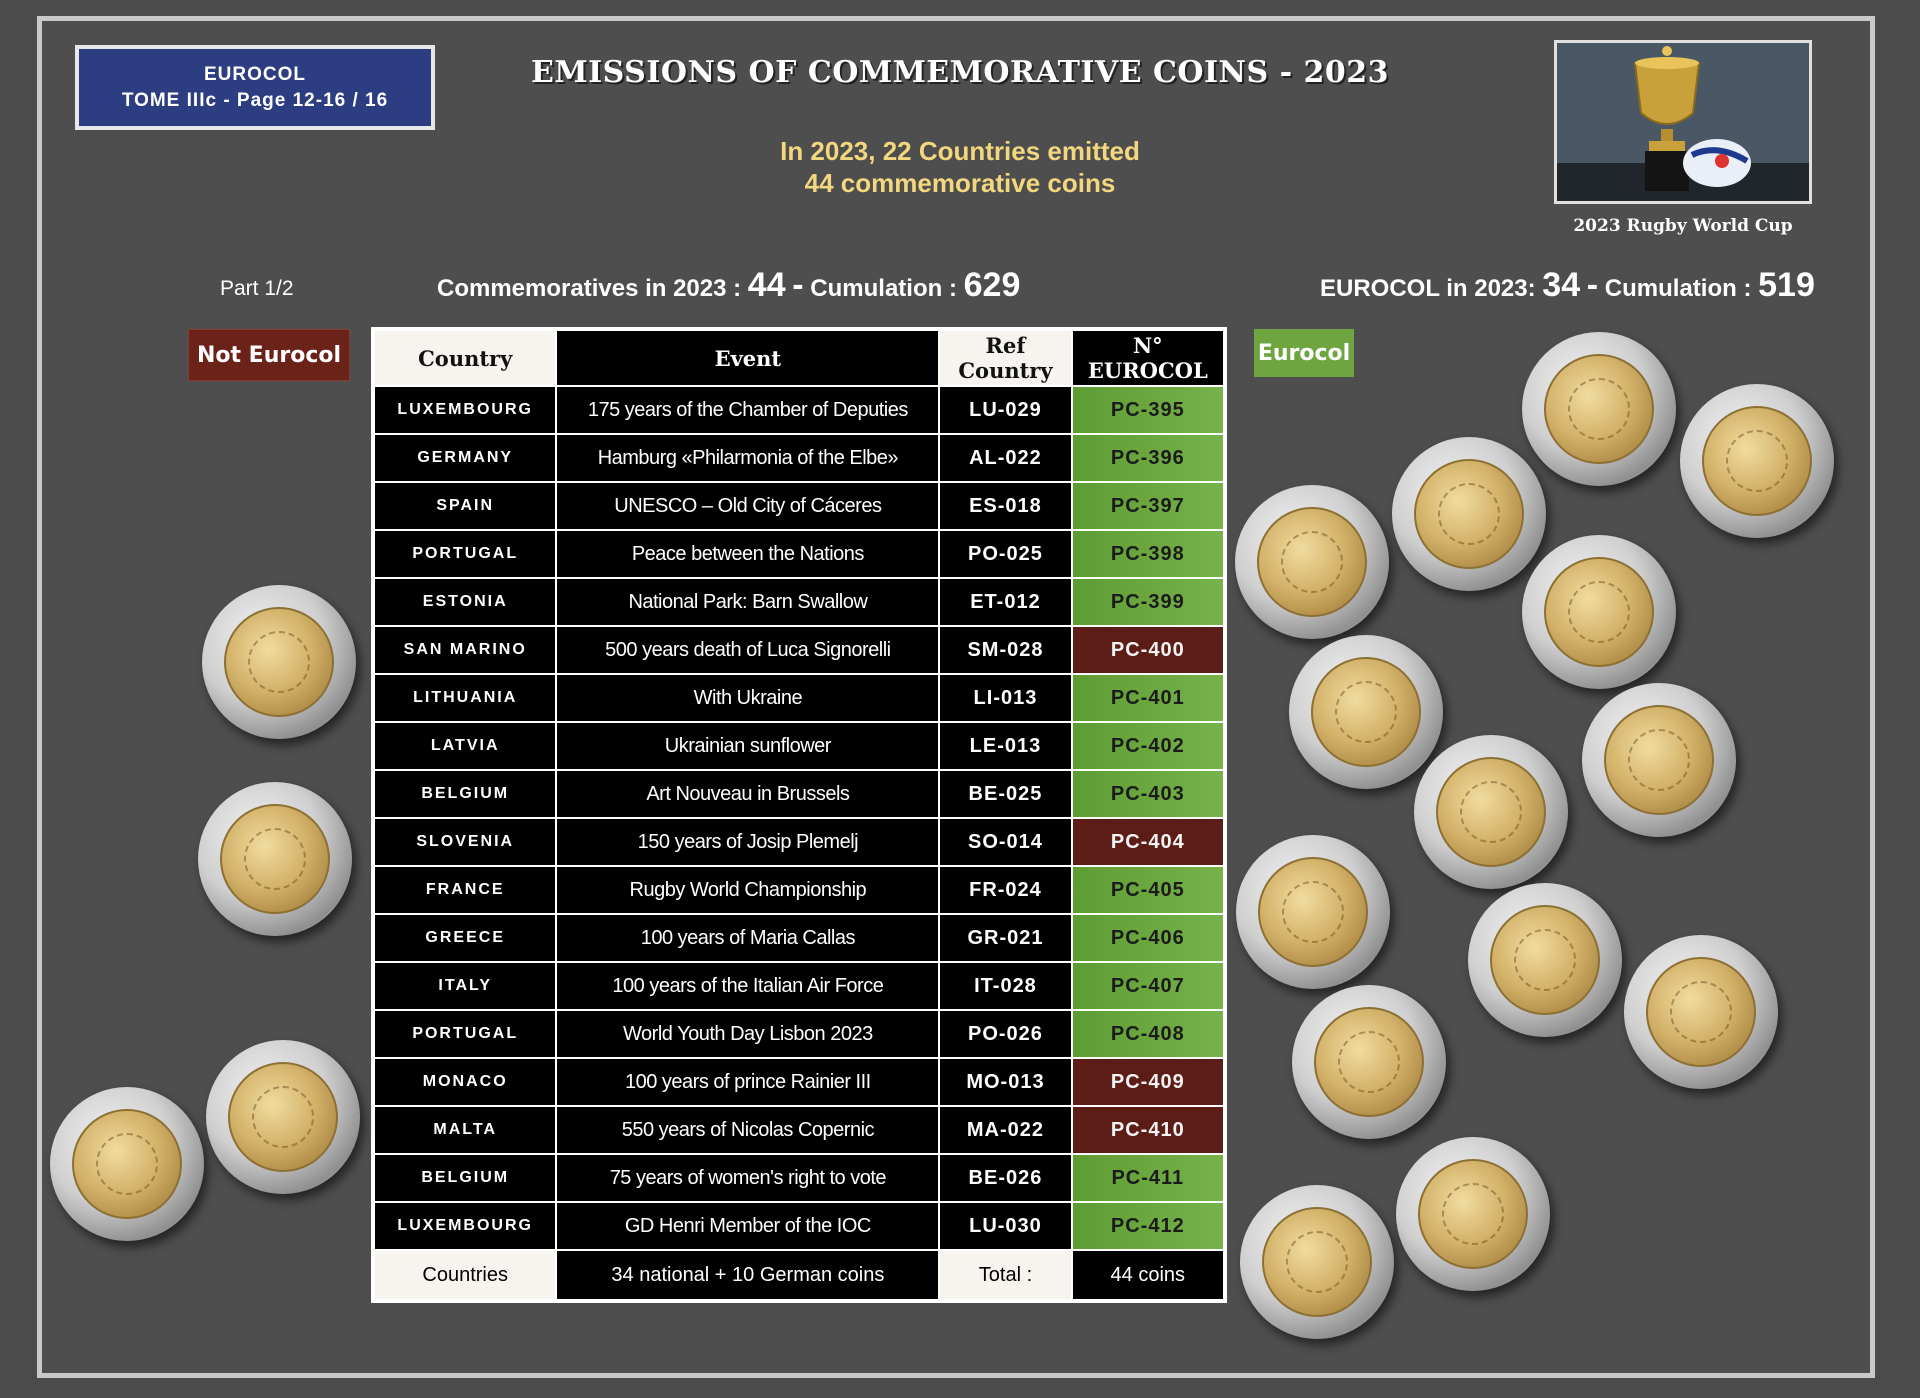  What do you see at coordinates (465, 506) in the screenshot?
I see `country-cell: SPAIN` at bounding box center [465, 506].